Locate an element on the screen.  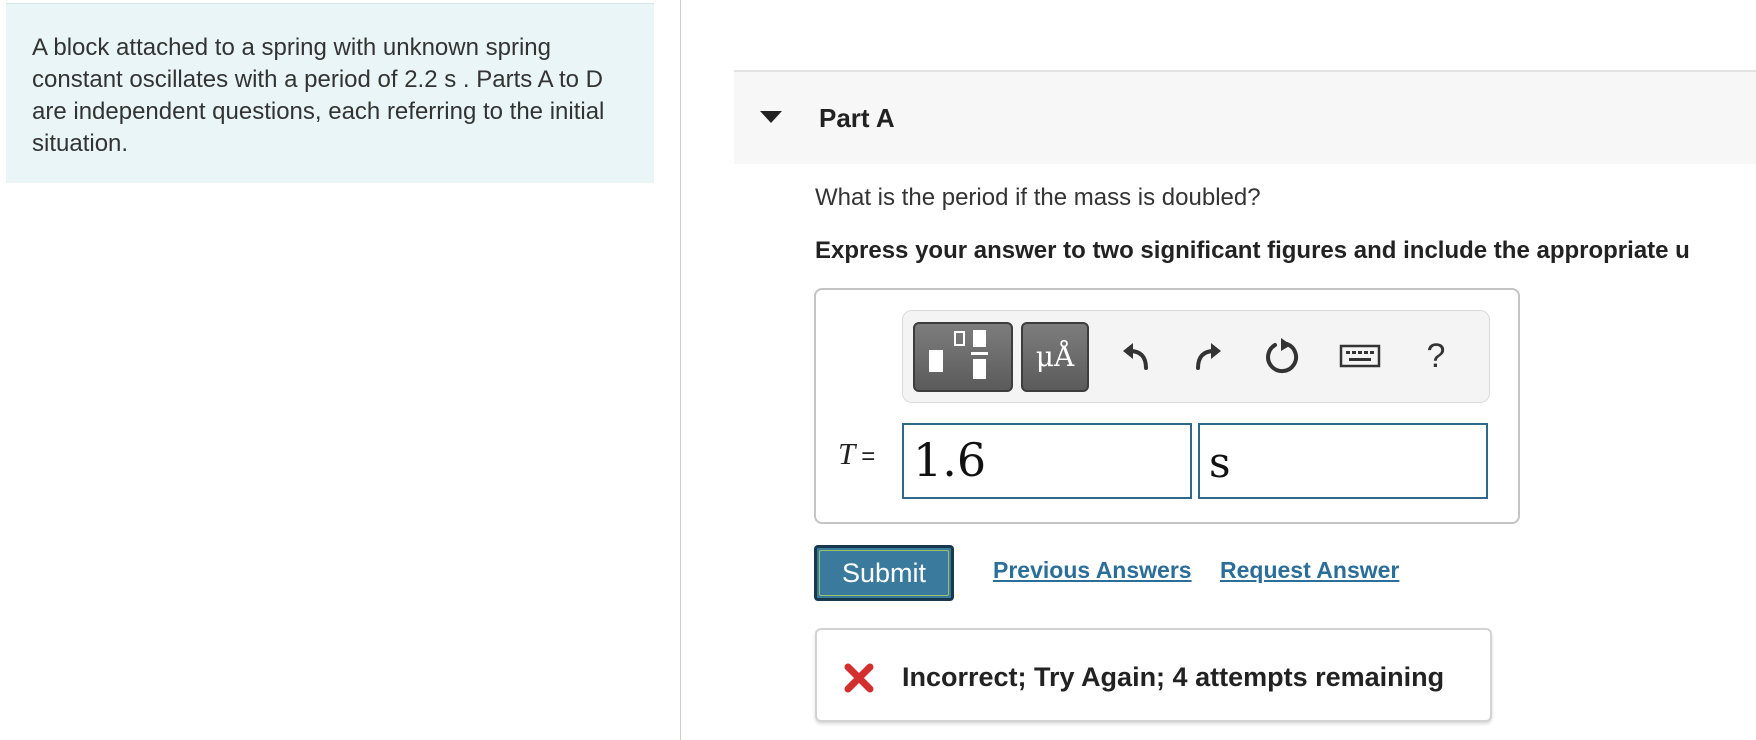
answer-value-input: 1.6 is located at coordinates (1047, 461).